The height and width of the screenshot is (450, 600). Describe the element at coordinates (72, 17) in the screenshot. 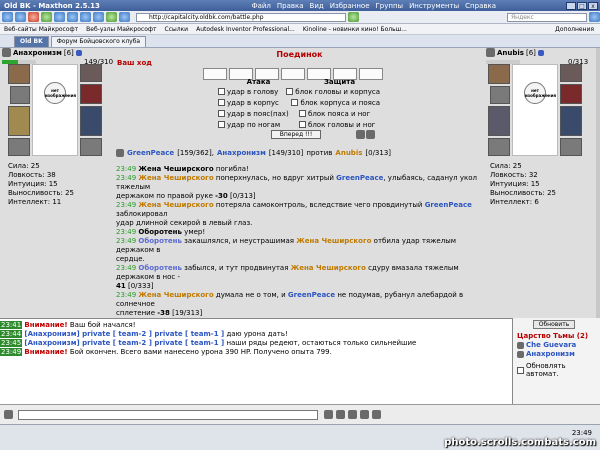

I see `favorites-icon` at that location.